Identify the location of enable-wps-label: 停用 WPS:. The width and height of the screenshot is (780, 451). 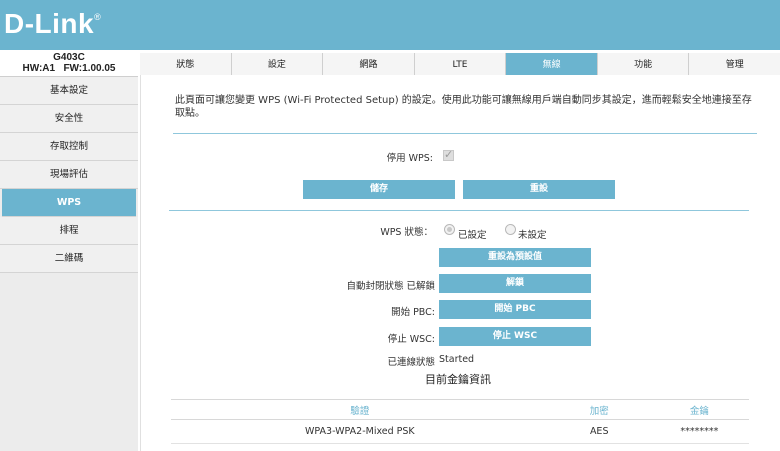
(409, 158).